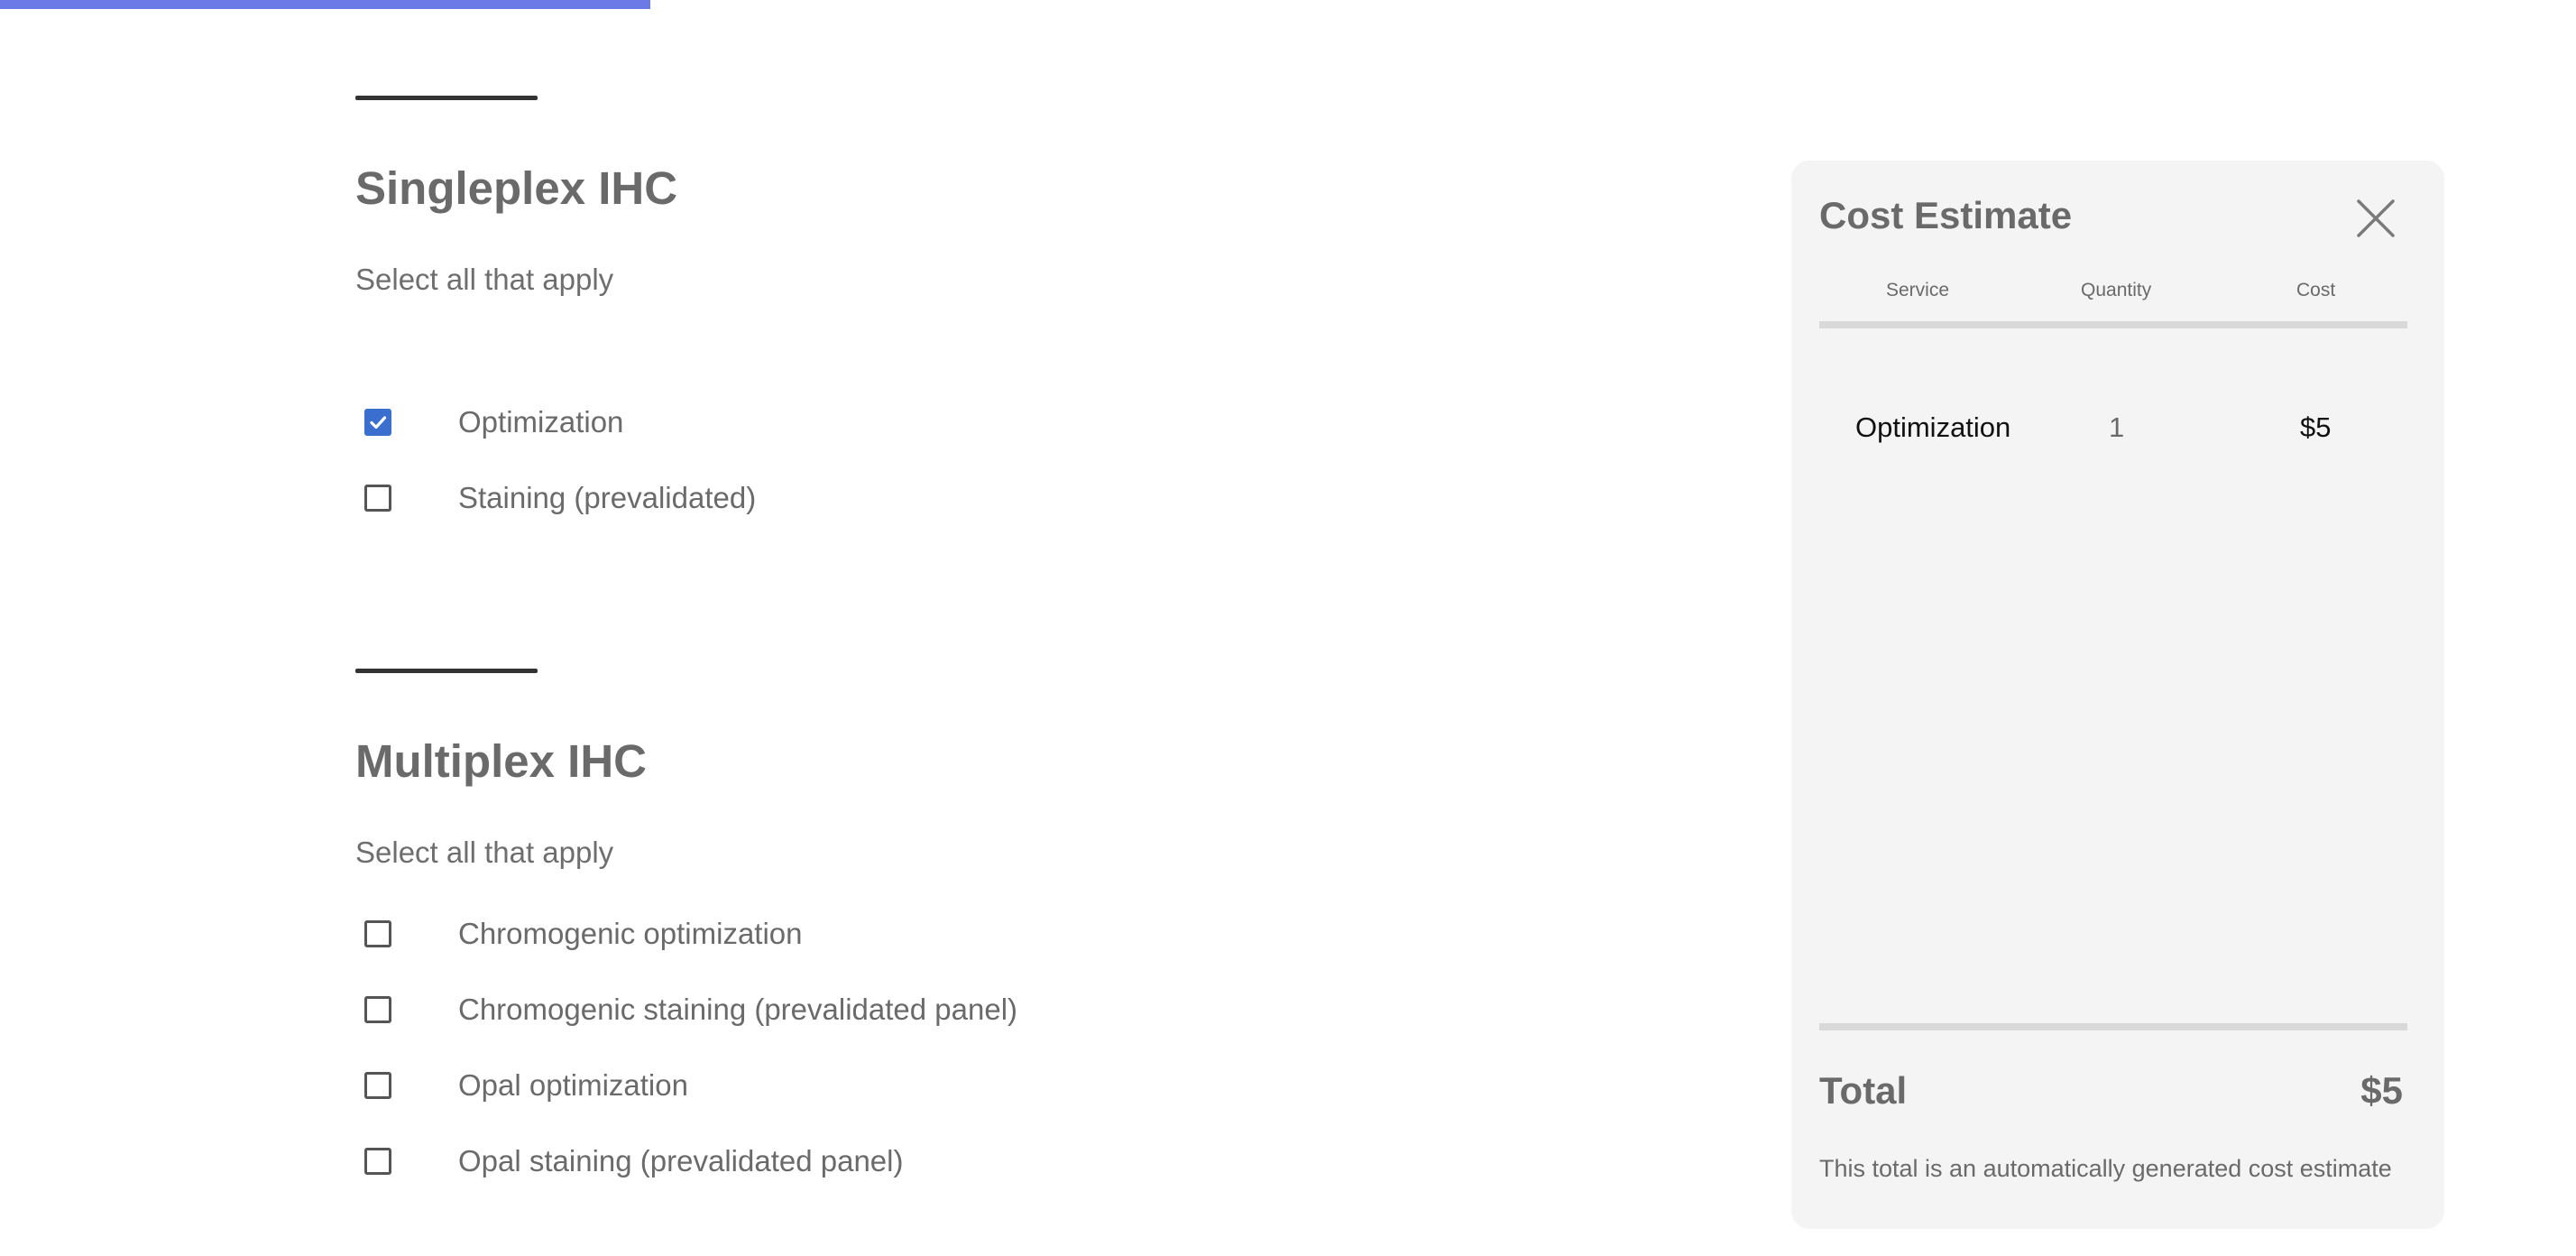  What do you see at coordinates (2113, 324) in the screenshot?
I see `header-divider` at bounding box center [2113, 324].